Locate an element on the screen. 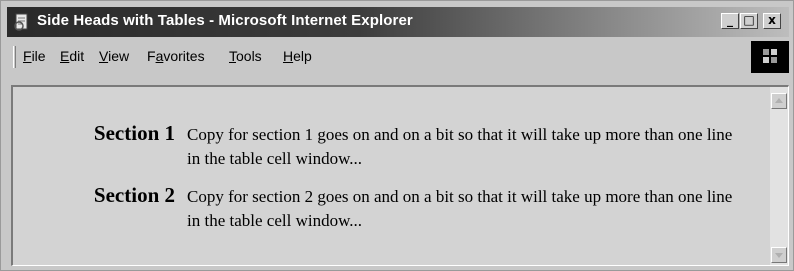  minimize-icon: _ is located at coordinates (730, 20).